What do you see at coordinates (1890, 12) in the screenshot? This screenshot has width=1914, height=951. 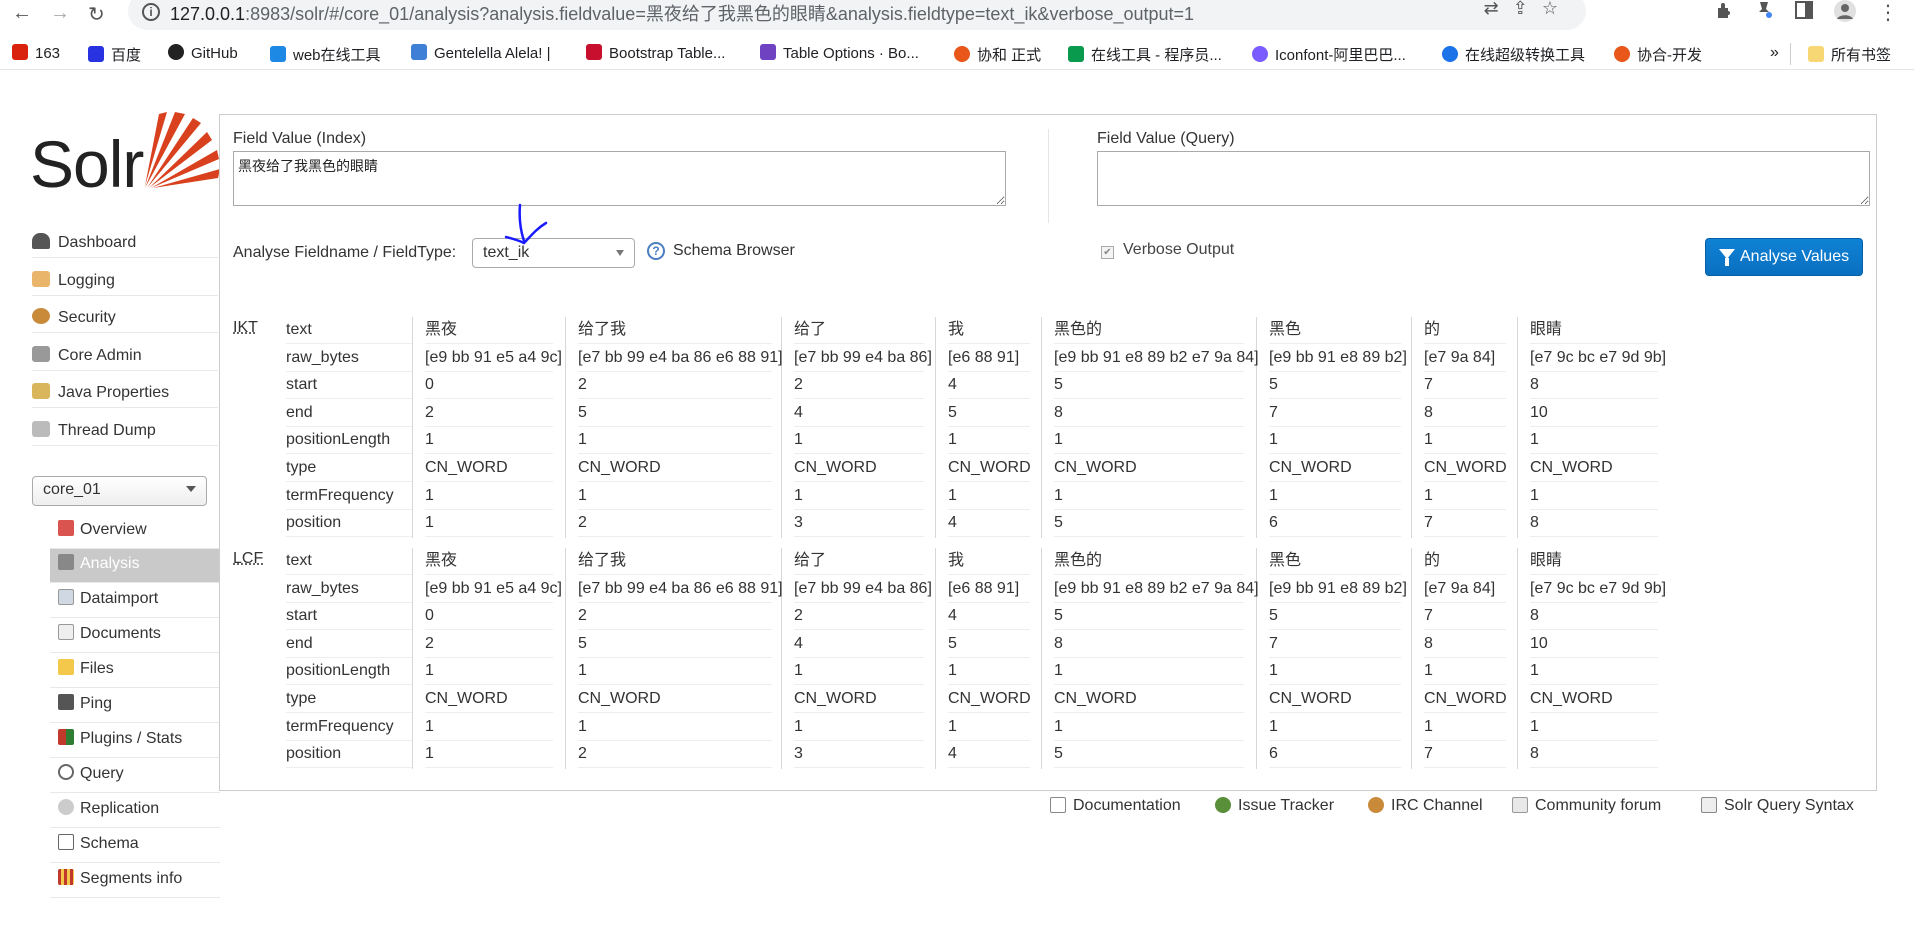 I see `menu-kebab-icon: ⋮` at bounding box center [1890, 12].